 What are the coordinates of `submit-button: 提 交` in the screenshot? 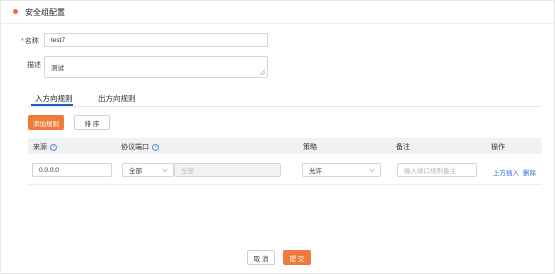 It's located at (297, 257).